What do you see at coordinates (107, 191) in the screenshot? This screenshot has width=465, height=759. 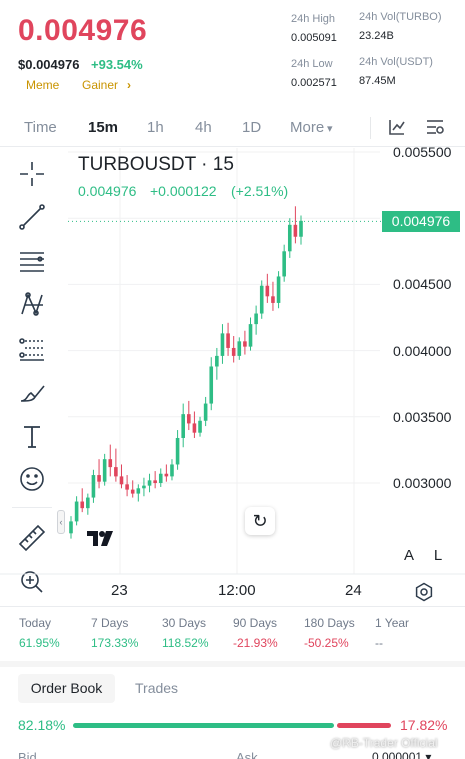 I see `chart-last-price: 0.004976` at bounding box center [107, 191].